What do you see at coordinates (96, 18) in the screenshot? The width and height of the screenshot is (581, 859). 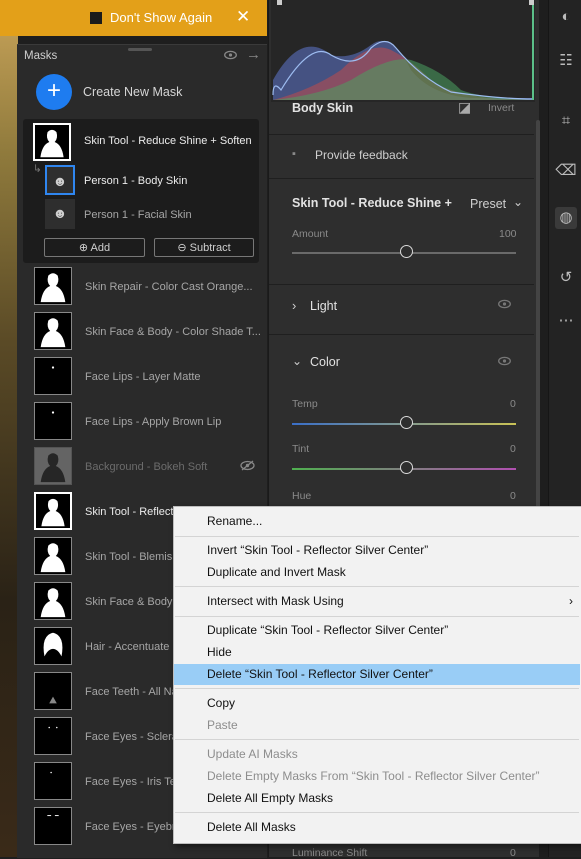 I see `dont-show-checkbox` at bounding box center [96, 18].